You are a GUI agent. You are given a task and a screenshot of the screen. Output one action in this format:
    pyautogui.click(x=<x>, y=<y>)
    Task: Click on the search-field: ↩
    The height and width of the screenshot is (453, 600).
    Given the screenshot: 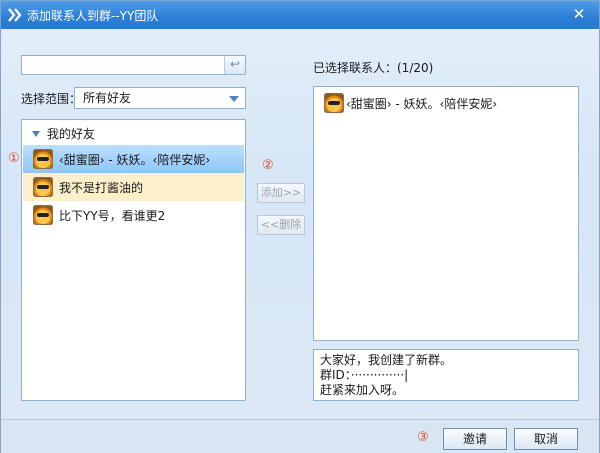 What is the action you would take?
    pyautogui.click(x=133, y=65)
    